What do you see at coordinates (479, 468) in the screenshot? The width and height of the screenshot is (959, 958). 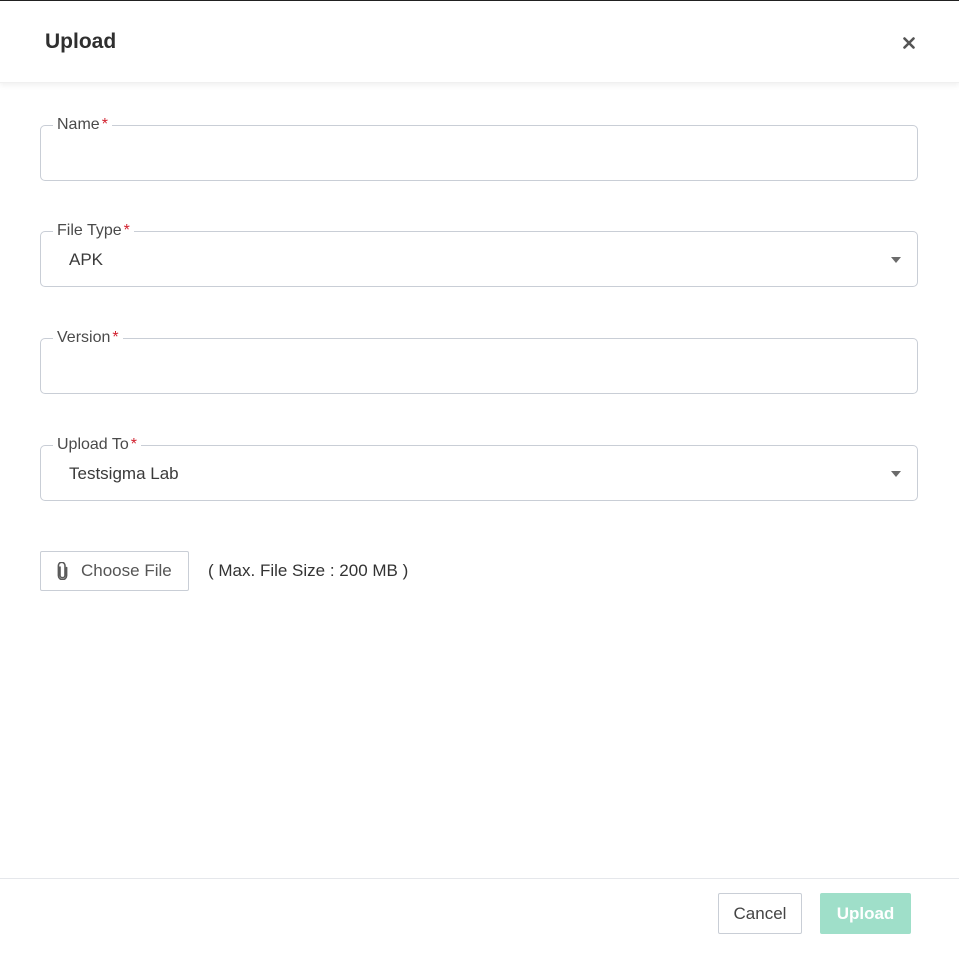 I see `upload-to-select: Upload To * Testsigma Lab` at bounding box center [479, 468].